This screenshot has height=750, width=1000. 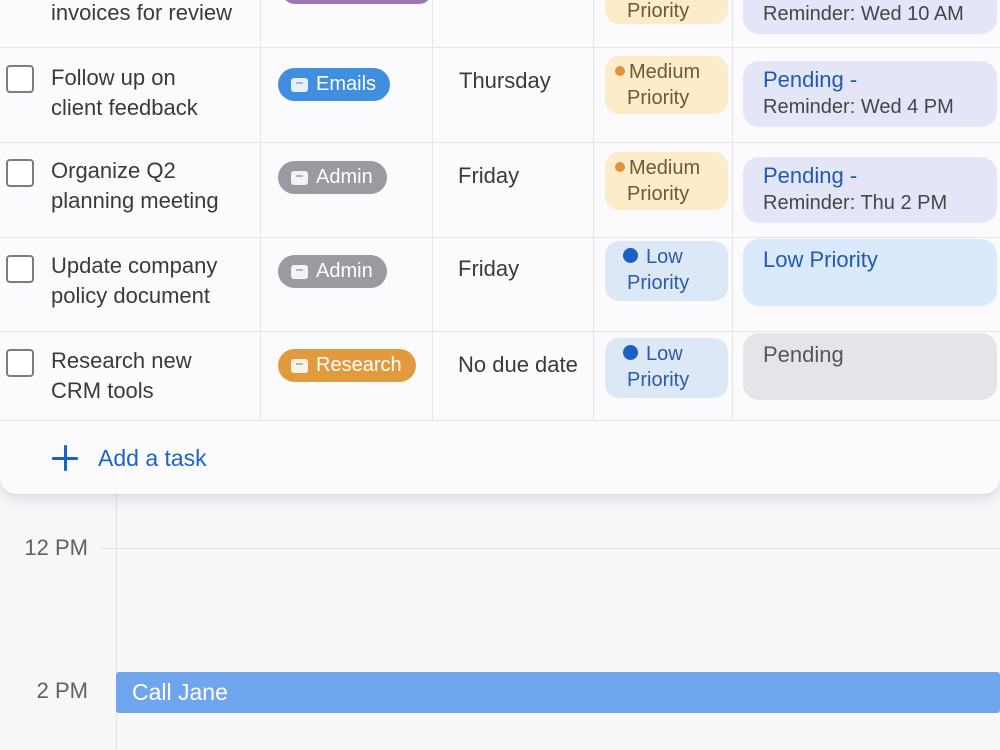 What do you see at coordinates (550, 548) in the screenshot?
I see `hour-divider` at bounding box center [550, 548].